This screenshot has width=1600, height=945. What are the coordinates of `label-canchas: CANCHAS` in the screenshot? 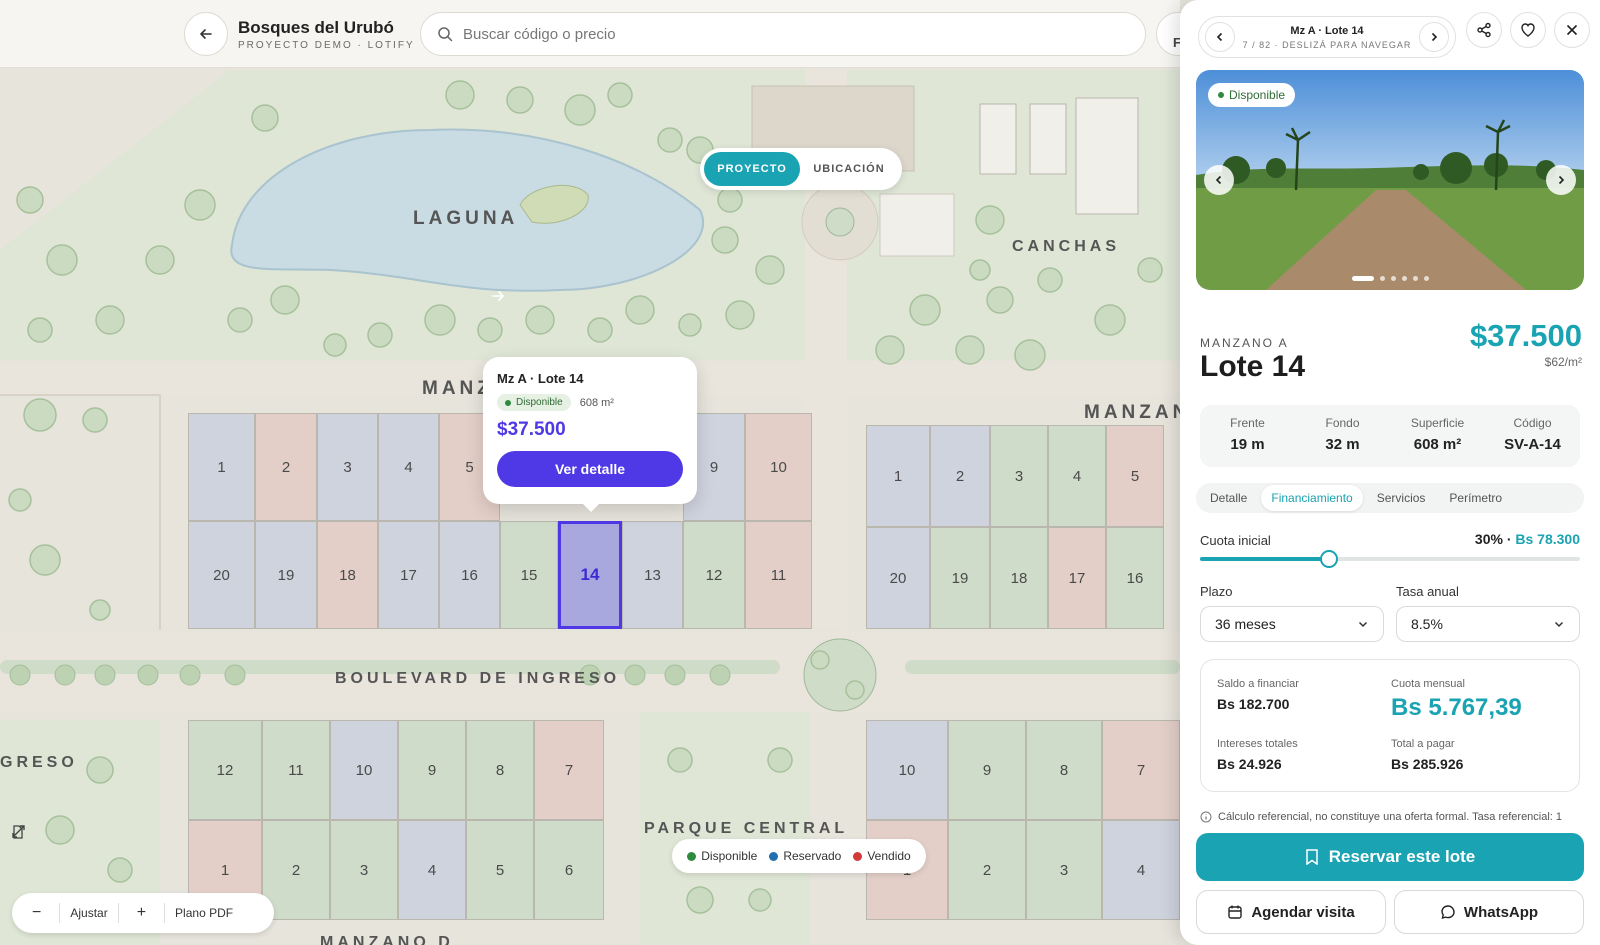 It's located at (1066, 246).